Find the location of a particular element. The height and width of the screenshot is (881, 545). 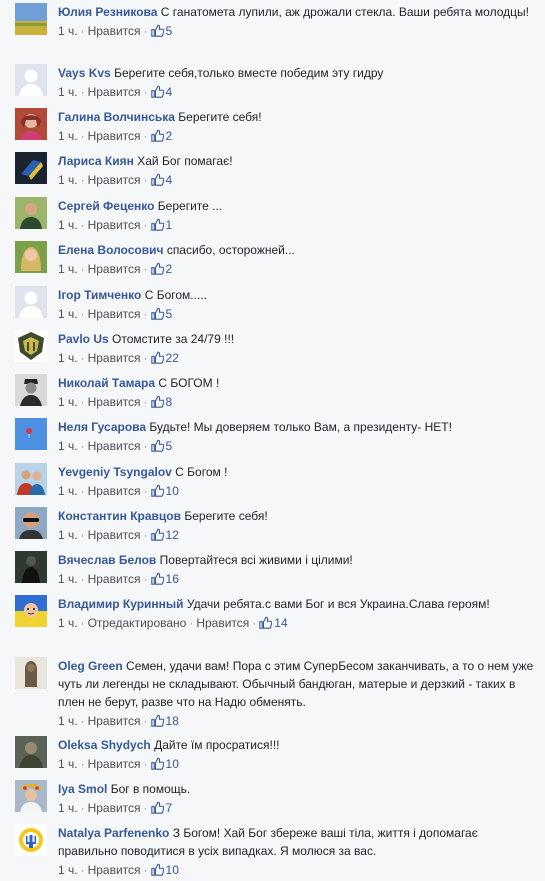

like-count: 16 is located at coordinates (164, 579).